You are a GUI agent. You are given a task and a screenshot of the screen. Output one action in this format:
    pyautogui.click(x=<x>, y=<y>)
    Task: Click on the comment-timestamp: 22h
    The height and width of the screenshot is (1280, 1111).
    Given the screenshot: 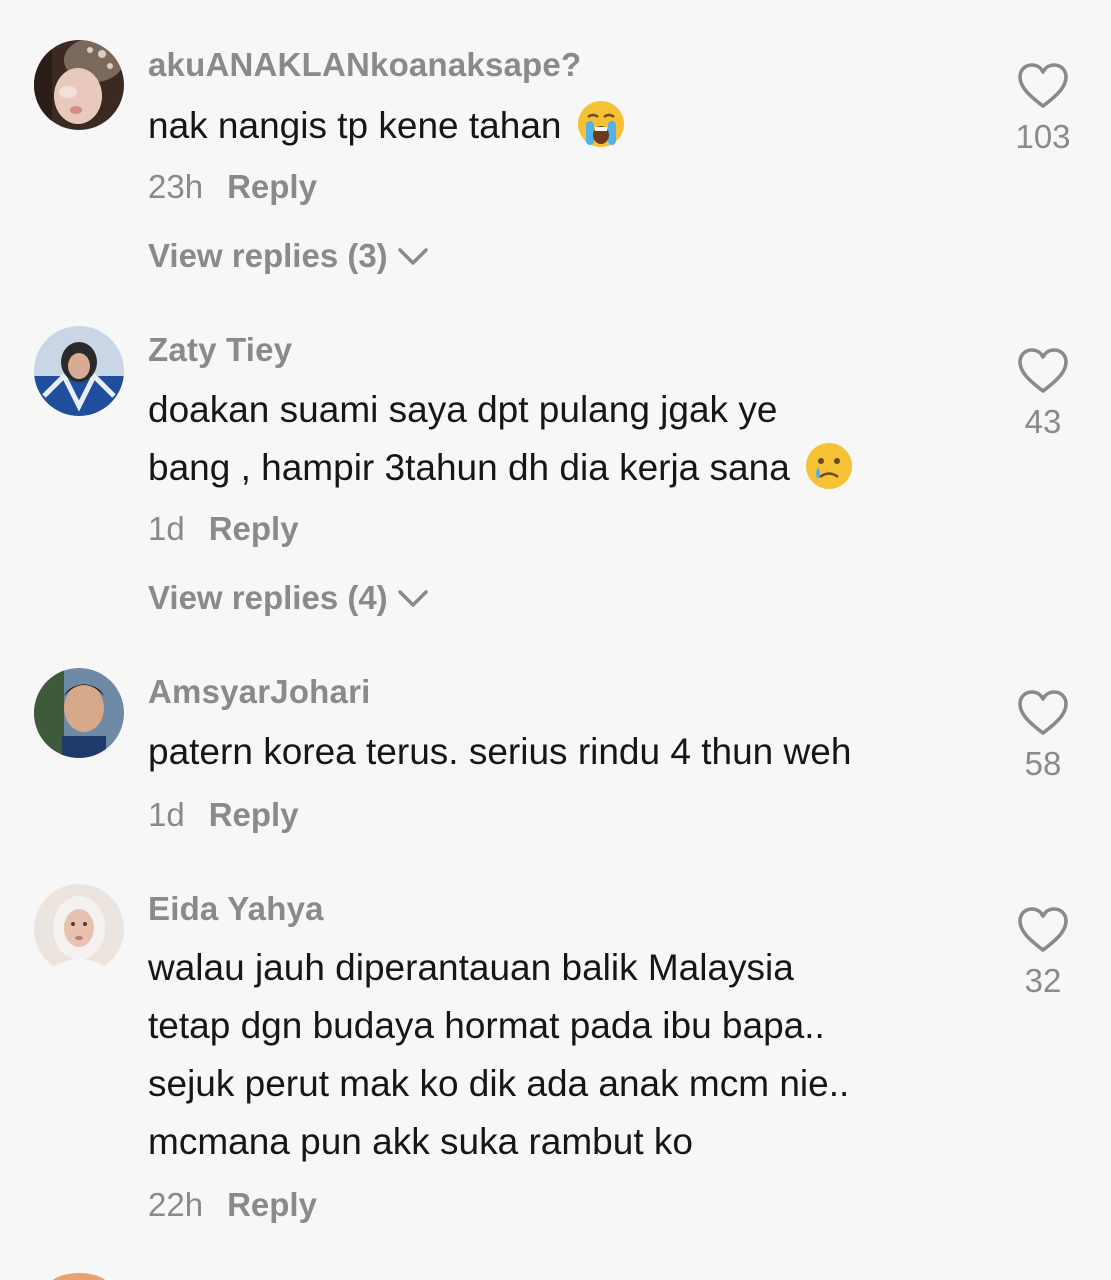 What is the action you would take?
    pyautogui.click(x=176, y=1204)
    